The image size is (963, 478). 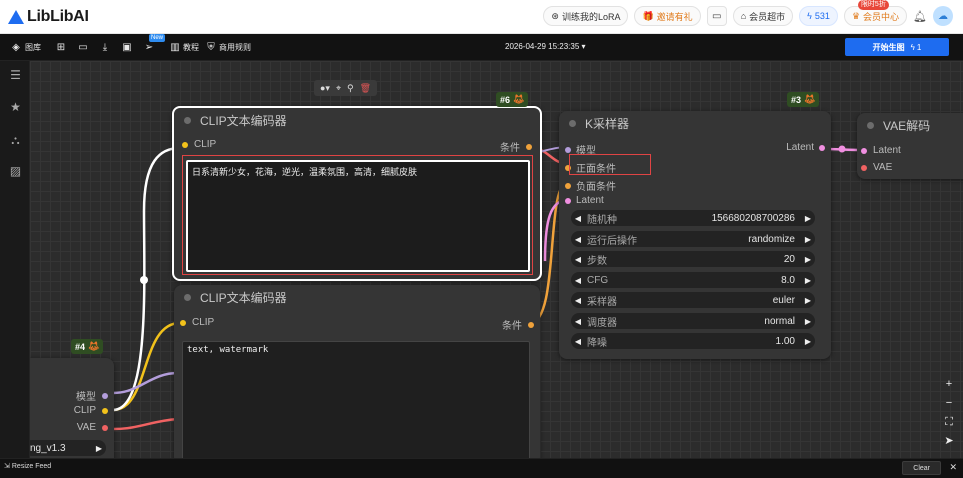 I want to click on bookmark-icon: ⚲, so click(x=350, y=88).